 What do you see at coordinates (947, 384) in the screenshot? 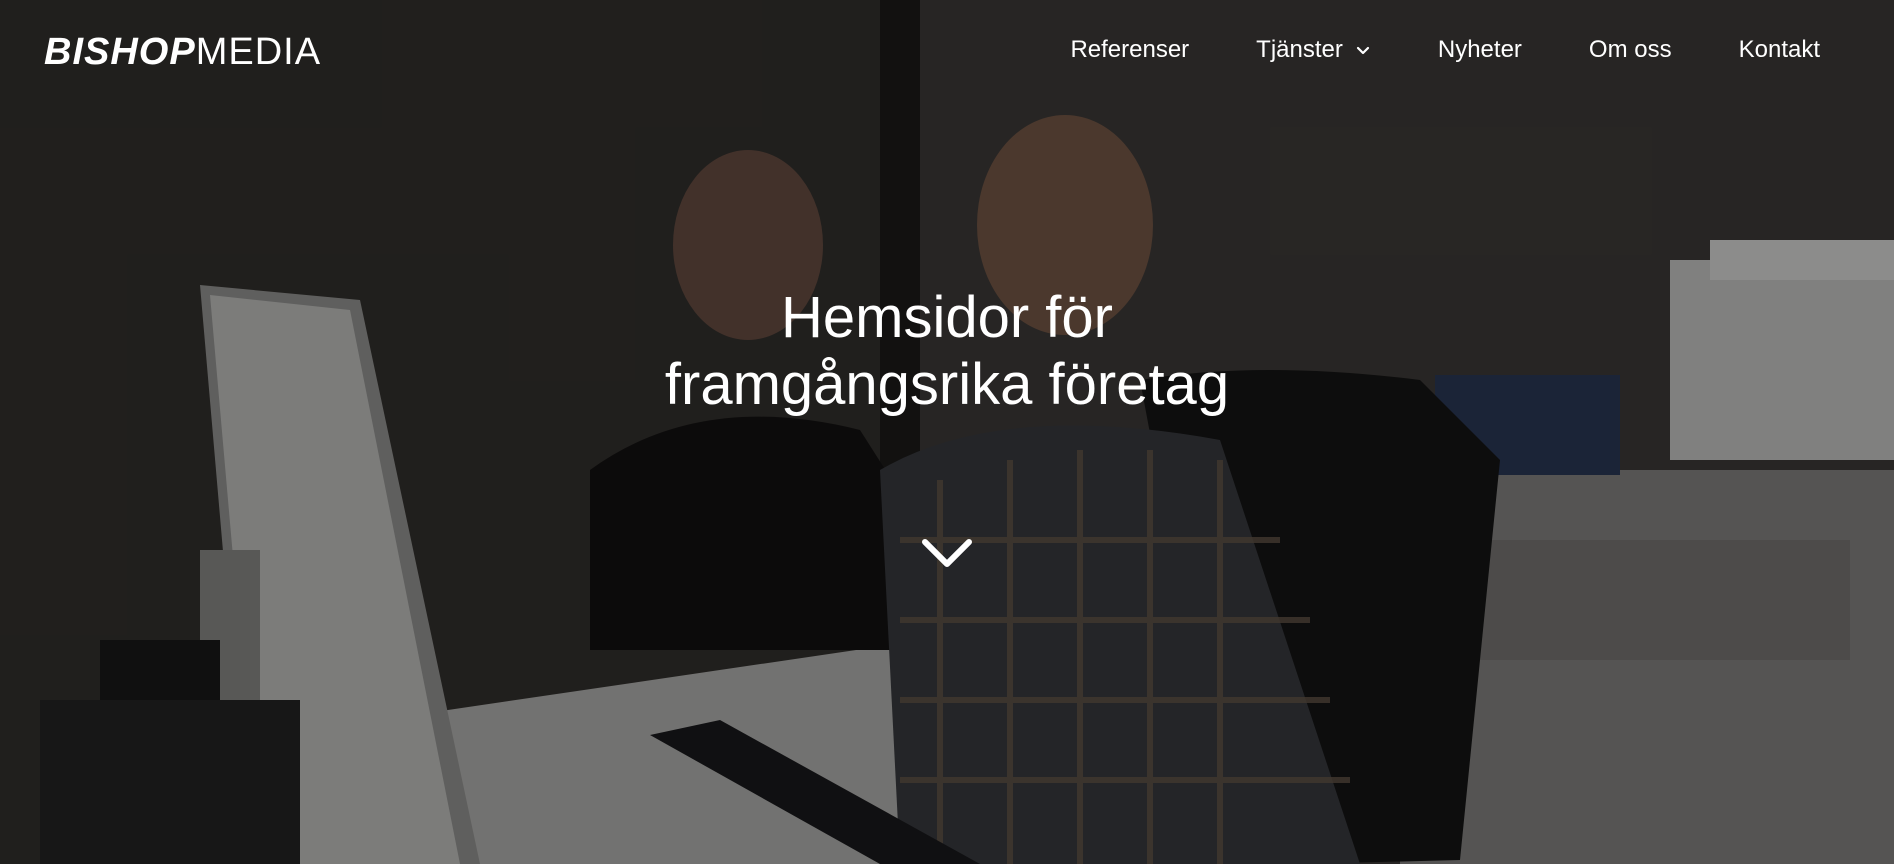
I see `hero-headline-line2: framgångsrika företag` at bounding box center [947, 384].